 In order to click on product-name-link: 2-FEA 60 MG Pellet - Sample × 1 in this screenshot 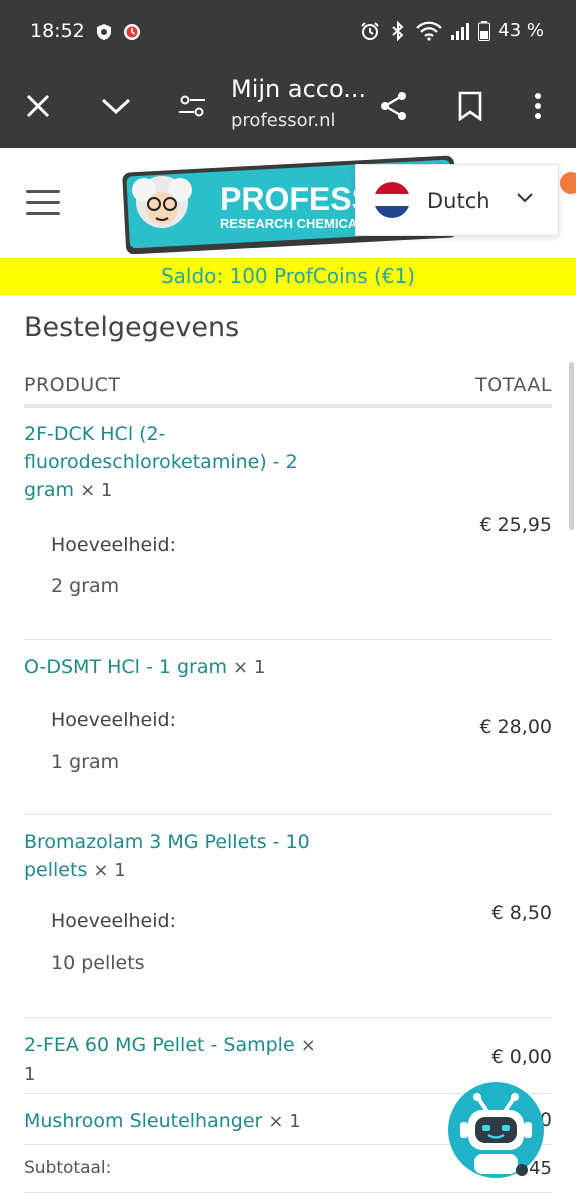, I will do `click(174, 1060)`.